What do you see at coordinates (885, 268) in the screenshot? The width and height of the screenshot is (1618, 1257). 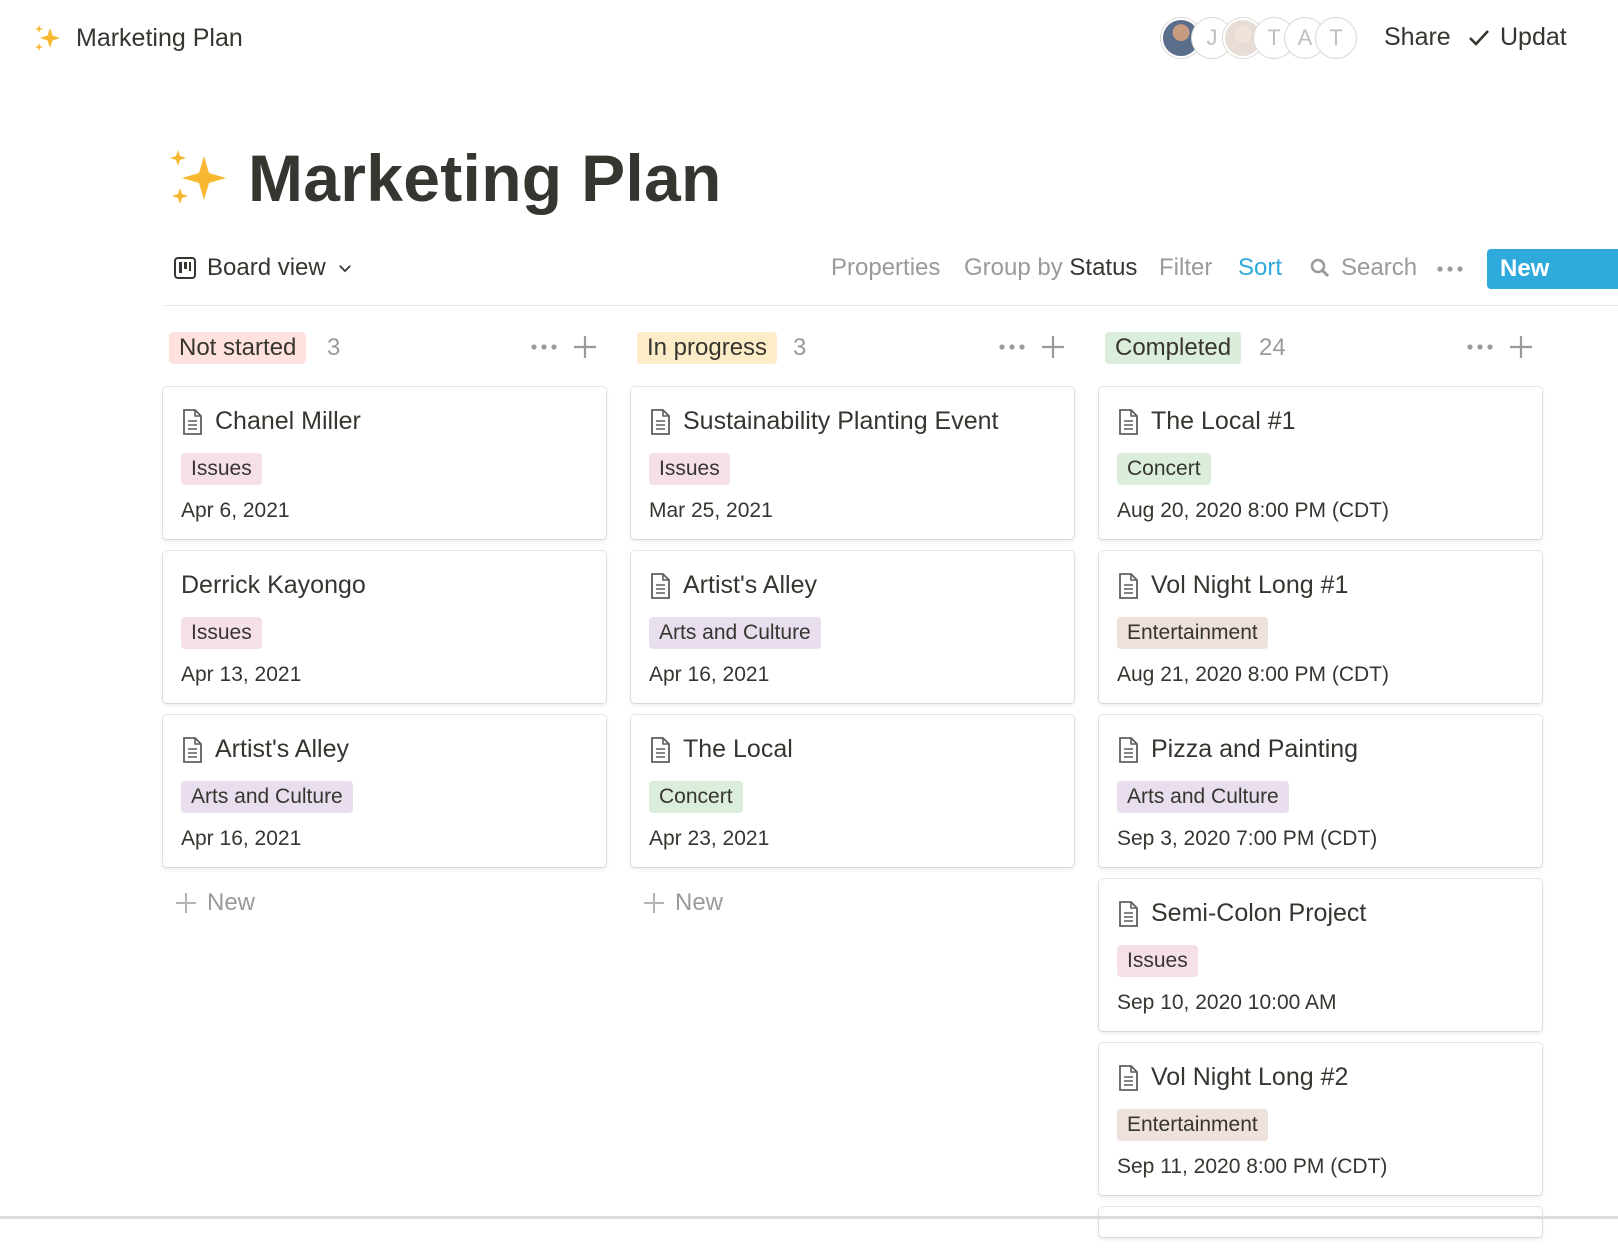 I see `properties-button: Properties` at bounding box center [885, 268].